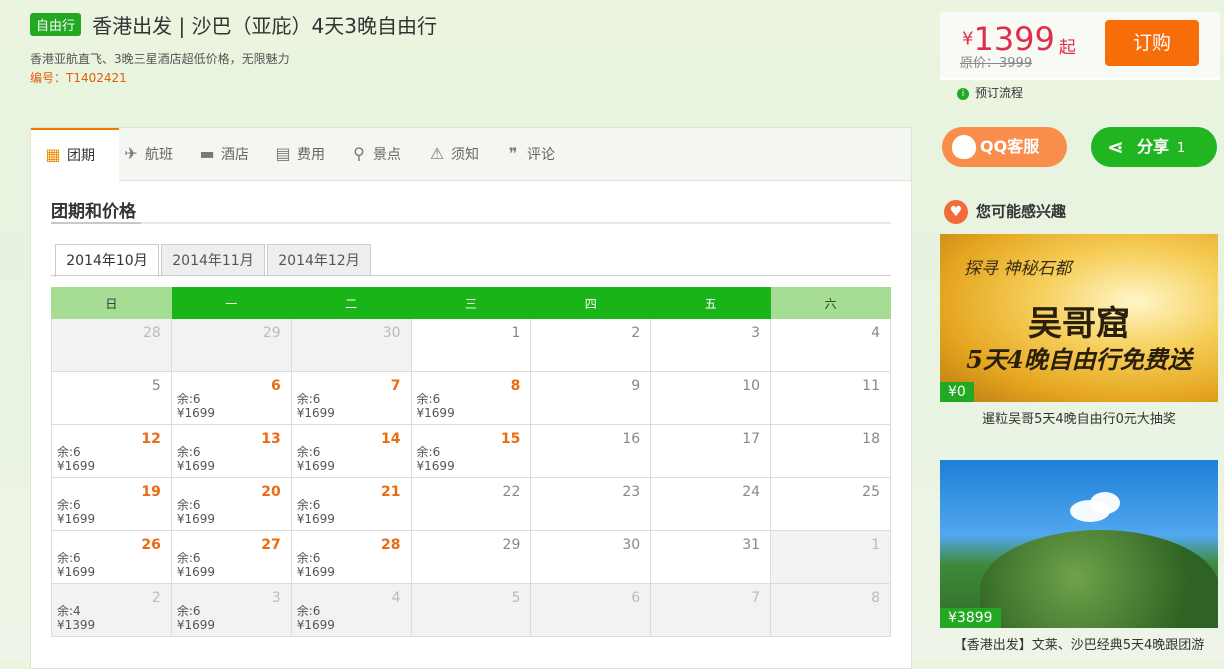  I want to click on tab-notice: ⚠ 须知, so click(453, 154).